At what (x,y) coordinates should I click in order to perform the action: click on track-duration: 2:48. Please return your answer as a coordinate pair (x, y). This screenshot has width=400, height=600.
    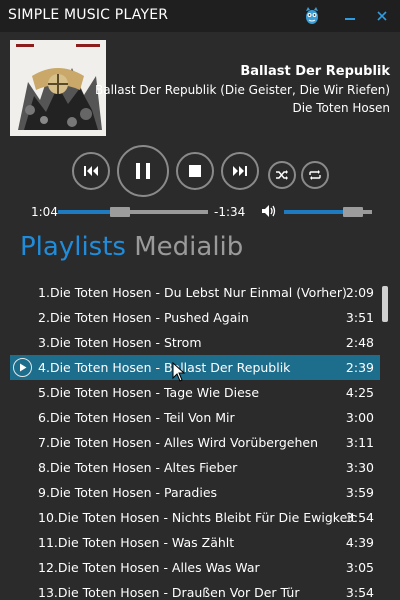
    Looking at the image, I should click on (359, 342).